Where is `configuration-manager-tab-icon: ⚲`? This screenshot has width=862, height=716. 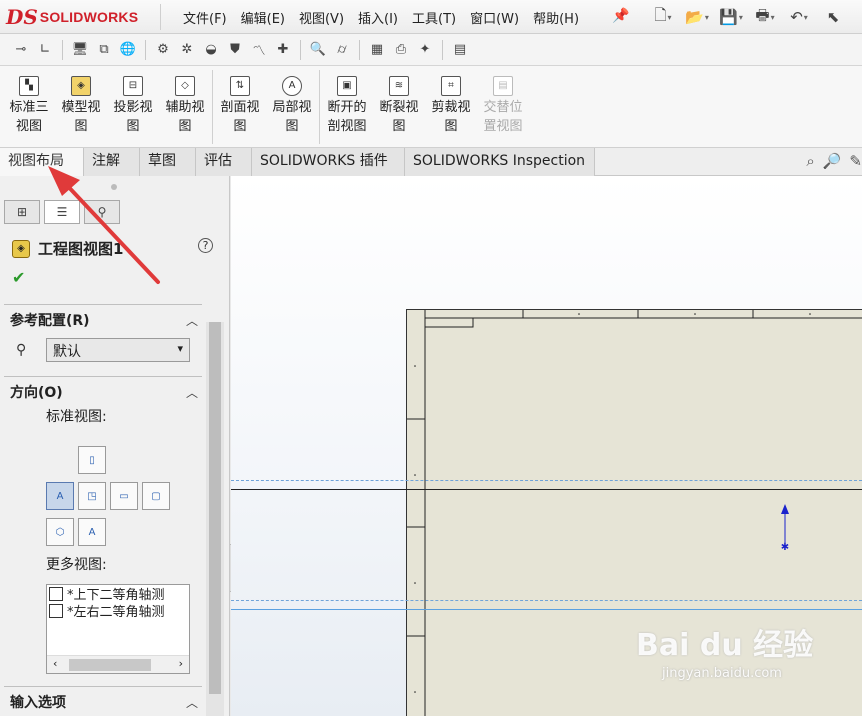
configuration-manager-tab-icon: ⚲ is located at coordinates (102, 212).